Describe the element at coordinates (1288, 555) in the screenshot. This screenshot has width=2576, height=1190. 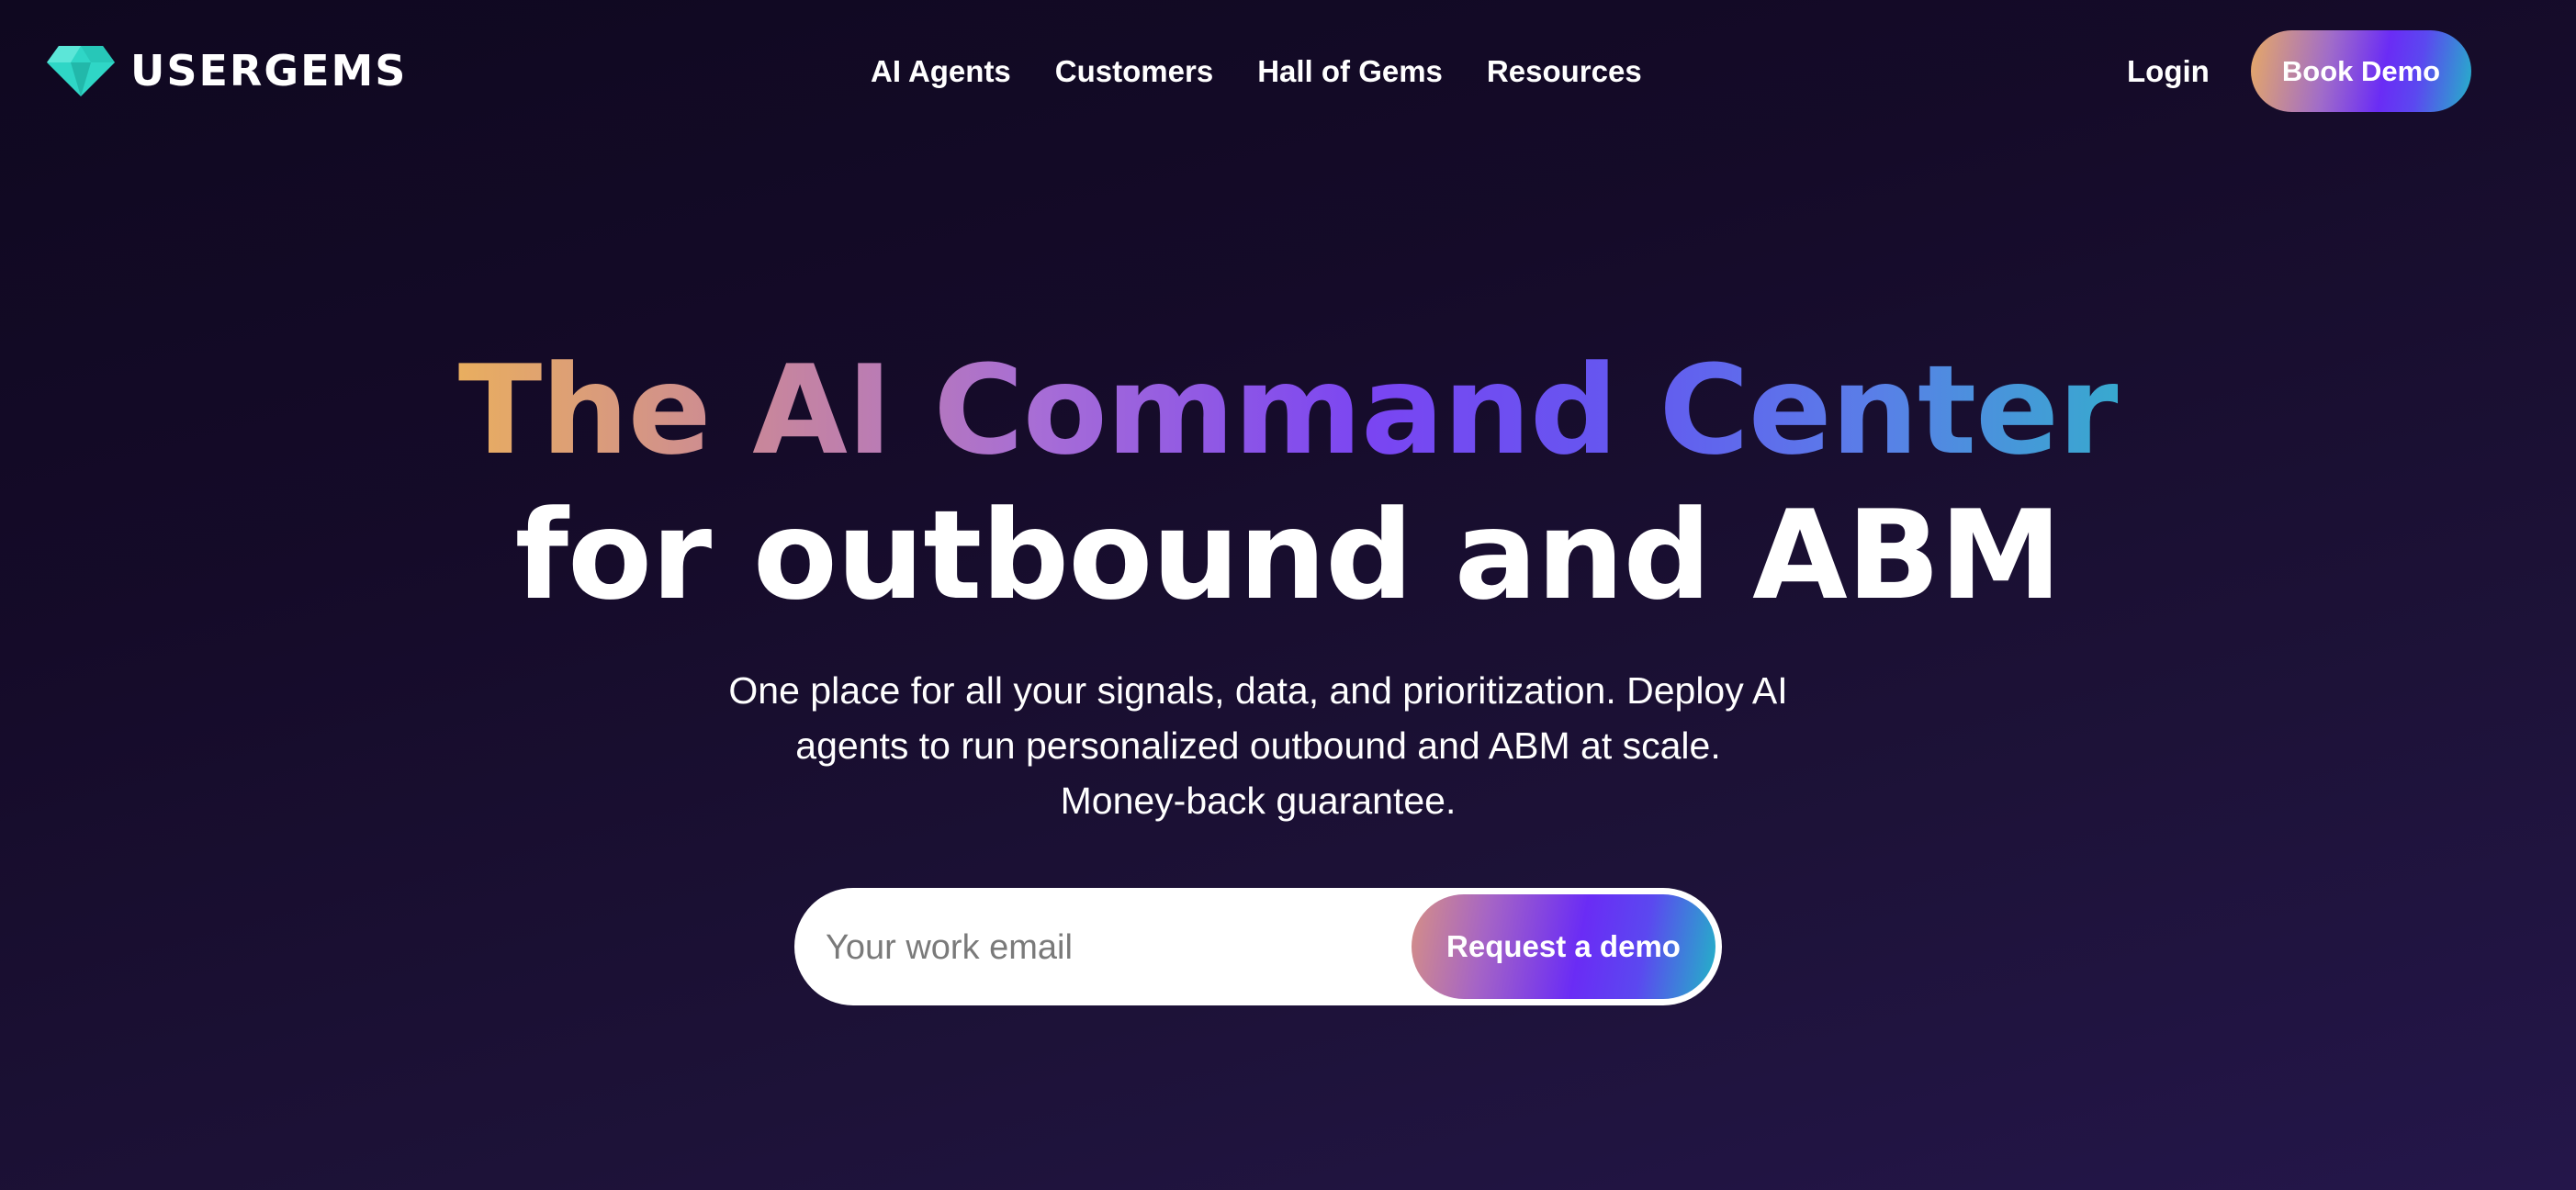
I see `hero-title-white-line: for outbound and ABM` at that location.